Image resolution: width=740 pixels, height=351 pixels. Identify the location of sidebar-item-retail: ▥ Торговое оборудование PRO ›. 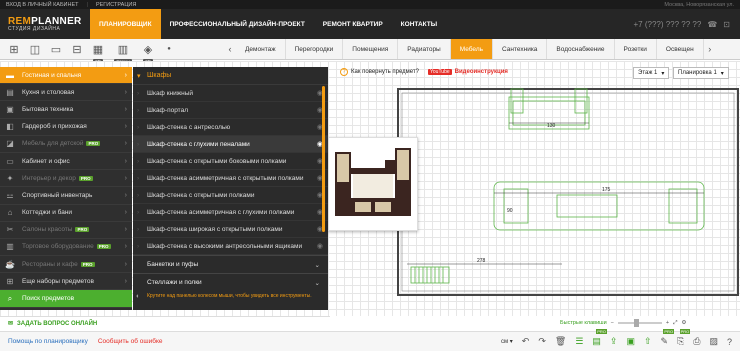
(66, 248).